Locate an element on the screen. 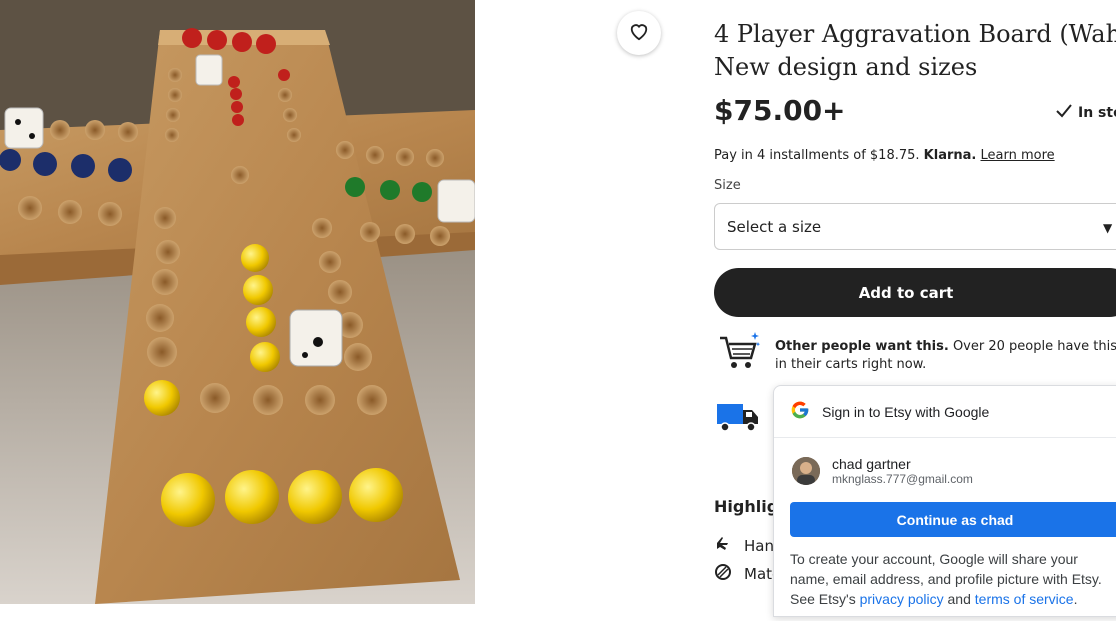 The width and height of the screenshot is (1116, 621). demand-bold: Other people want this. is located at coordinates (862, 346).